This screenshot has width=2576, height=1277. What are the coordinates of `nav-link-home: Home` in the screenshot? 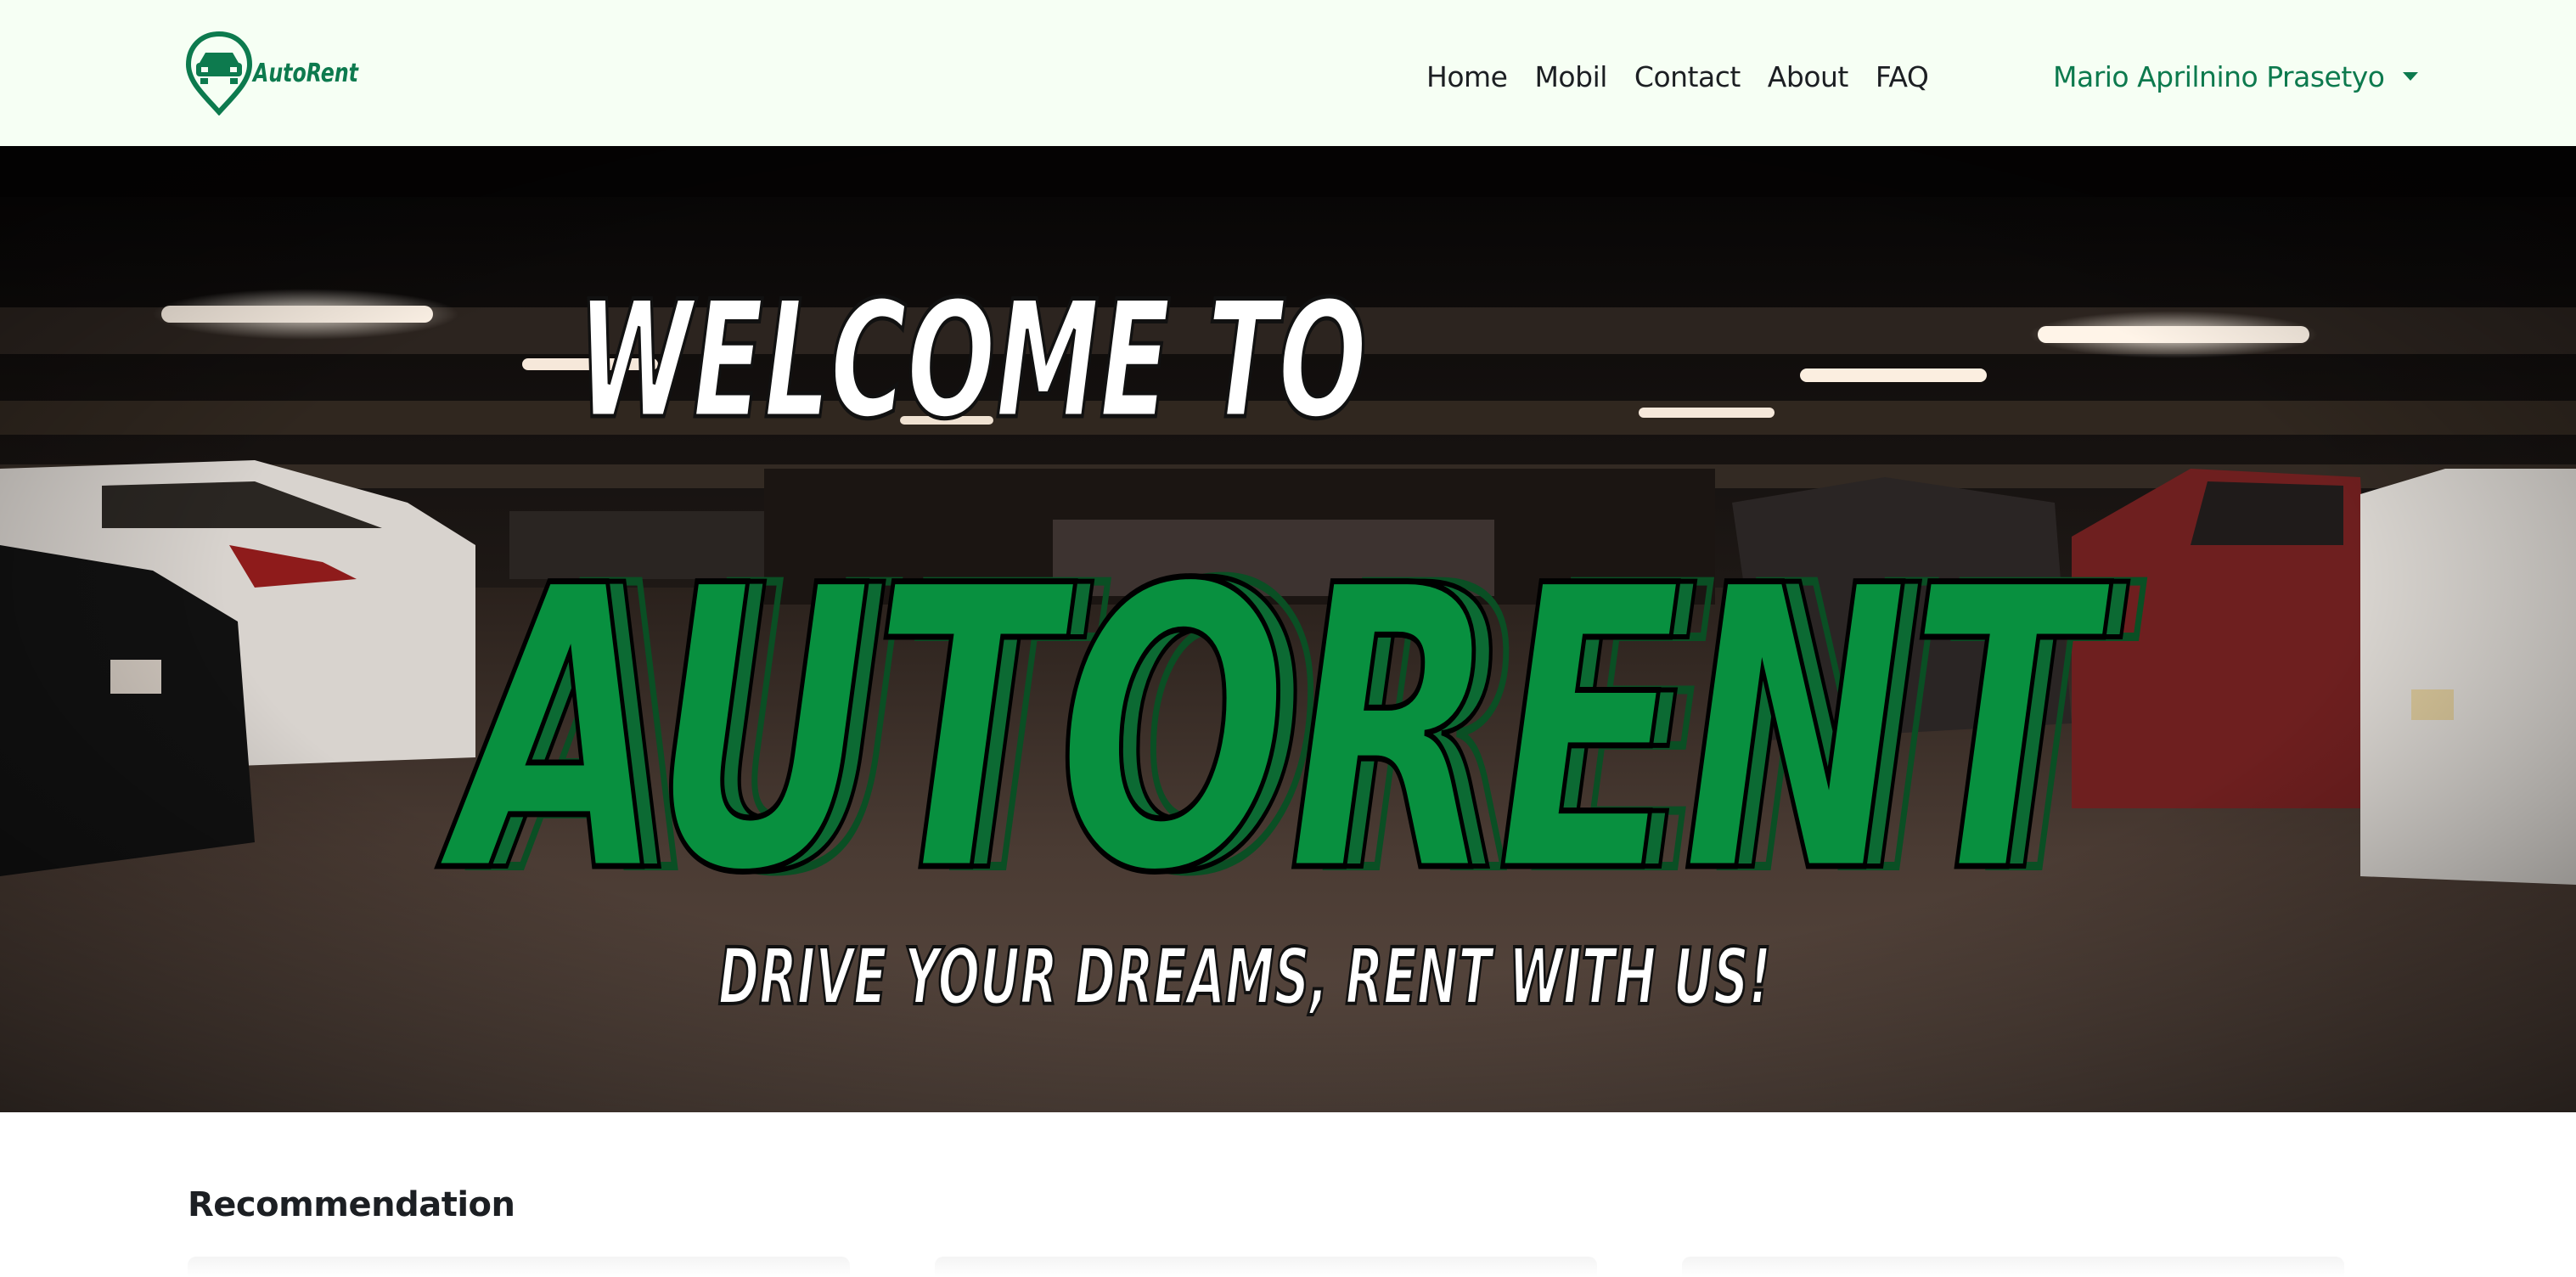 It's located at (1467, 76).